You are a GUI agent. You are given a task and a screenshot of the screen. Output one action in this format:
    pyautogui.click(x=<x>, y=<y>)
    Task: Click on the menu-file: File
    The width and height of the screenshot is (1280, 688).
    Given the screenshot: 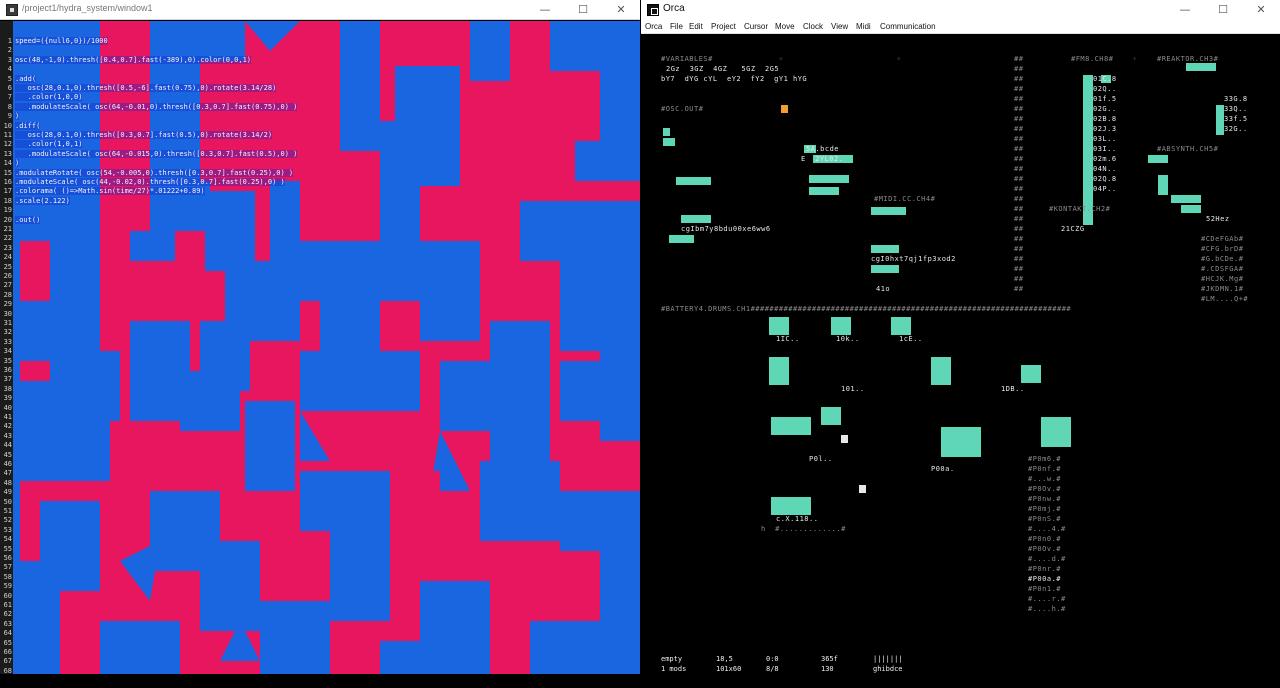 What is the action you would take?
    pyautogui.click(x=676, y=26)
    